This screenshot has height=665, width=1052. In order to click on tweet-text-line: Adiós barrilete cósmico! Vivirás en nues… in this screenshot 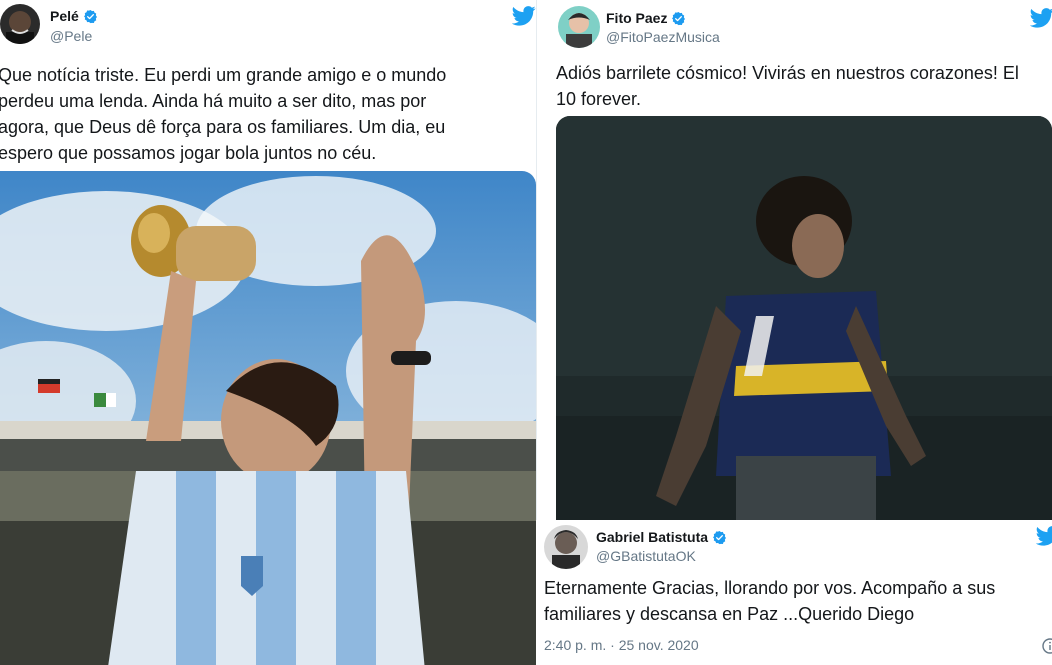, I will do `click(787, 73)`.